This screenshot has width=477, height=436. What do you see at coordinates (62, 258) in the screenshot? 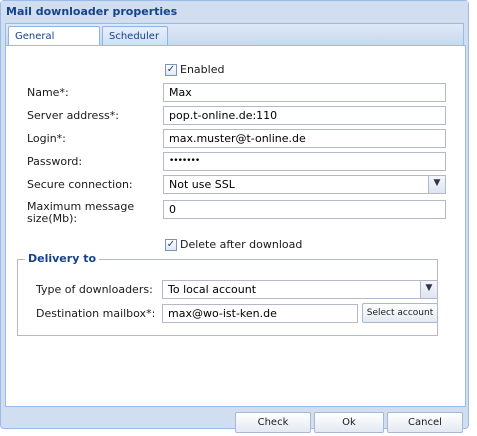
I see `delivery-legend: Delivery to` at bounding box center [62, 258].